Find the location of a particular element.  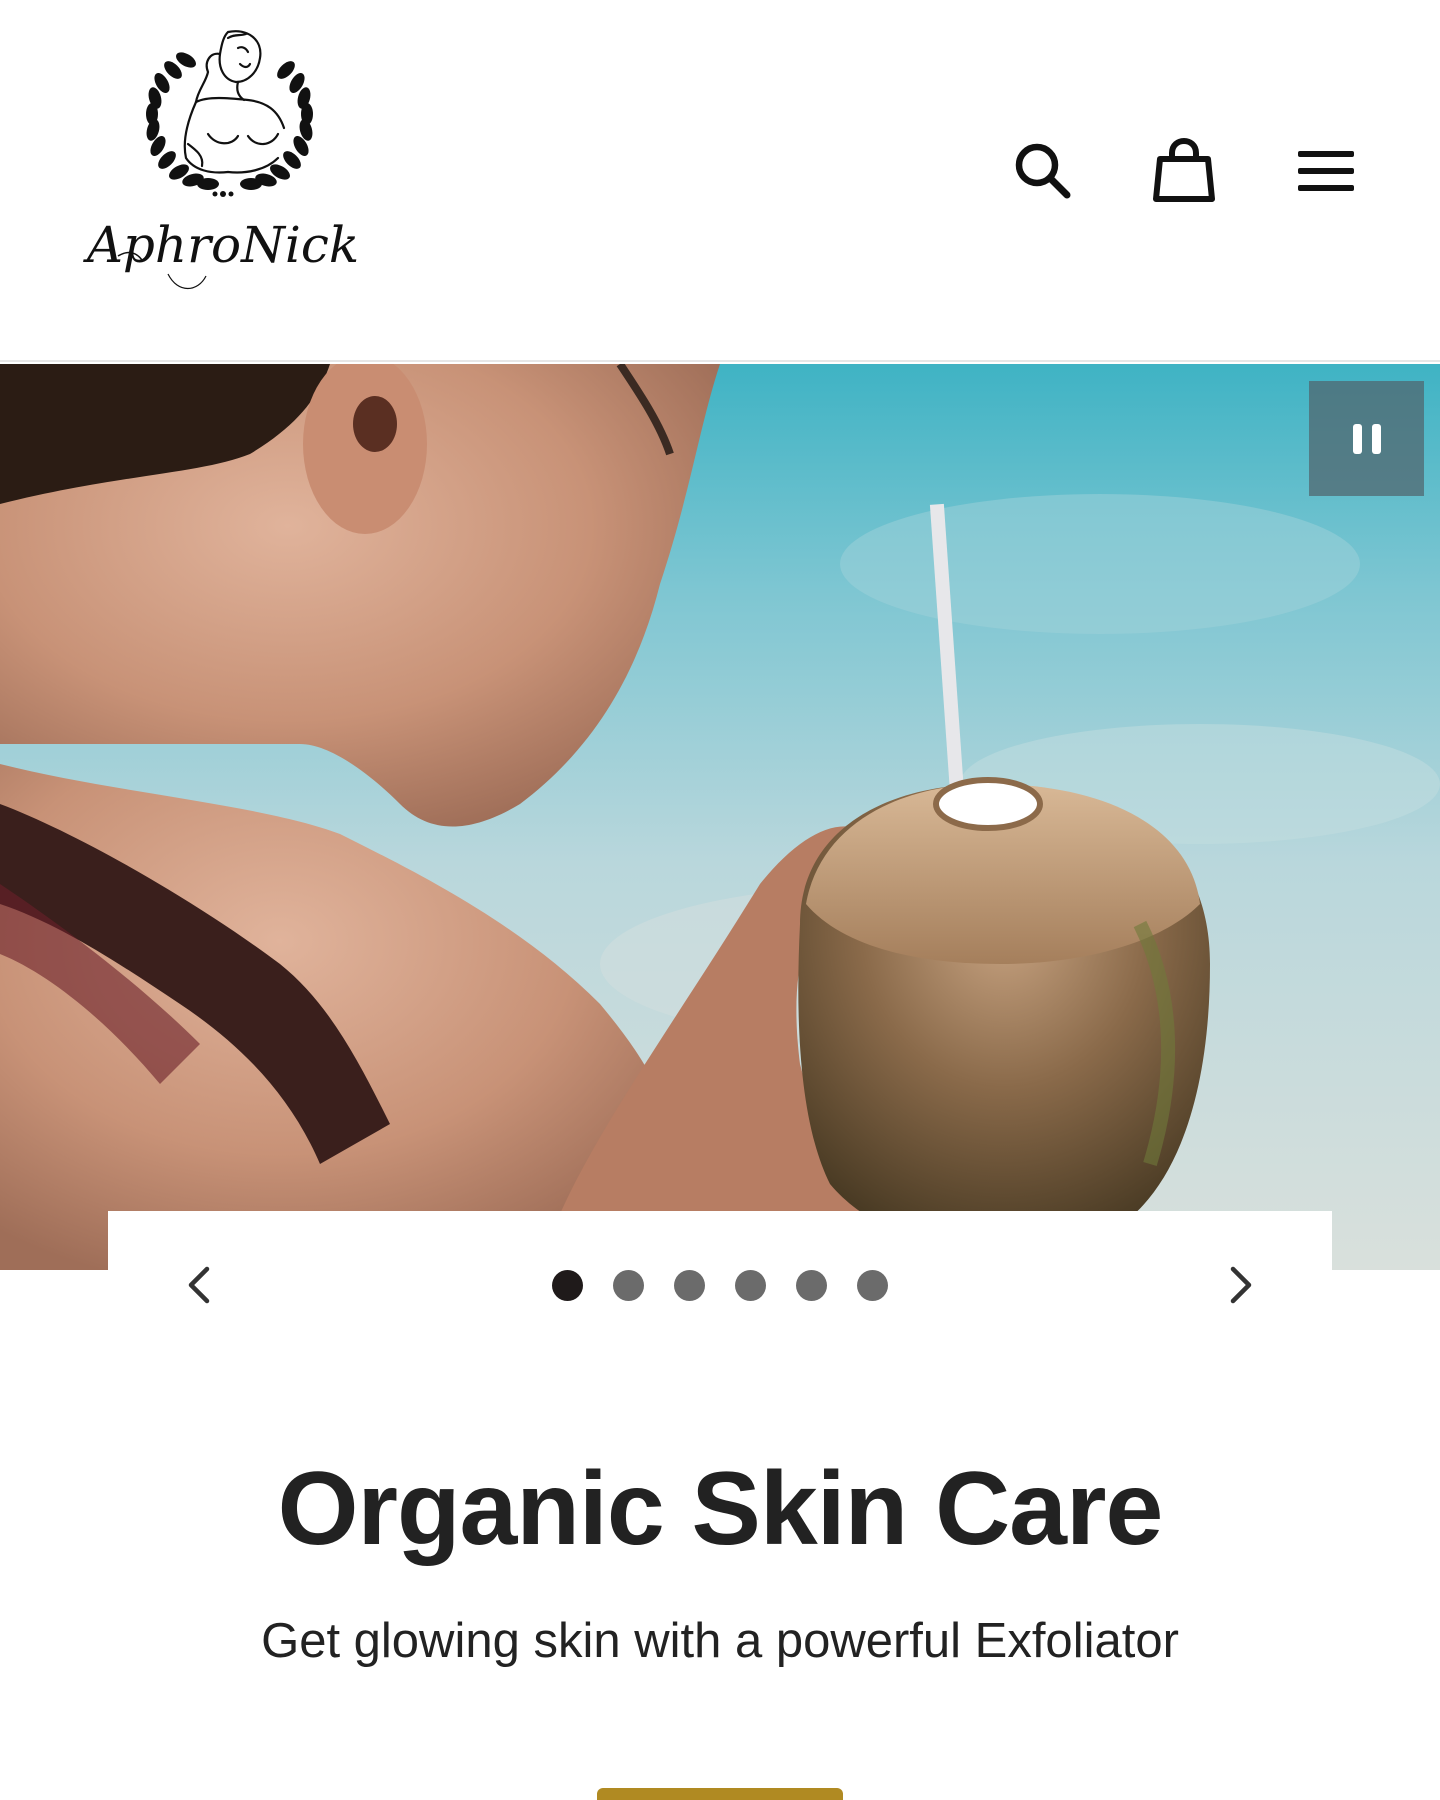

menu-button is located at coordinates (1326, 171).